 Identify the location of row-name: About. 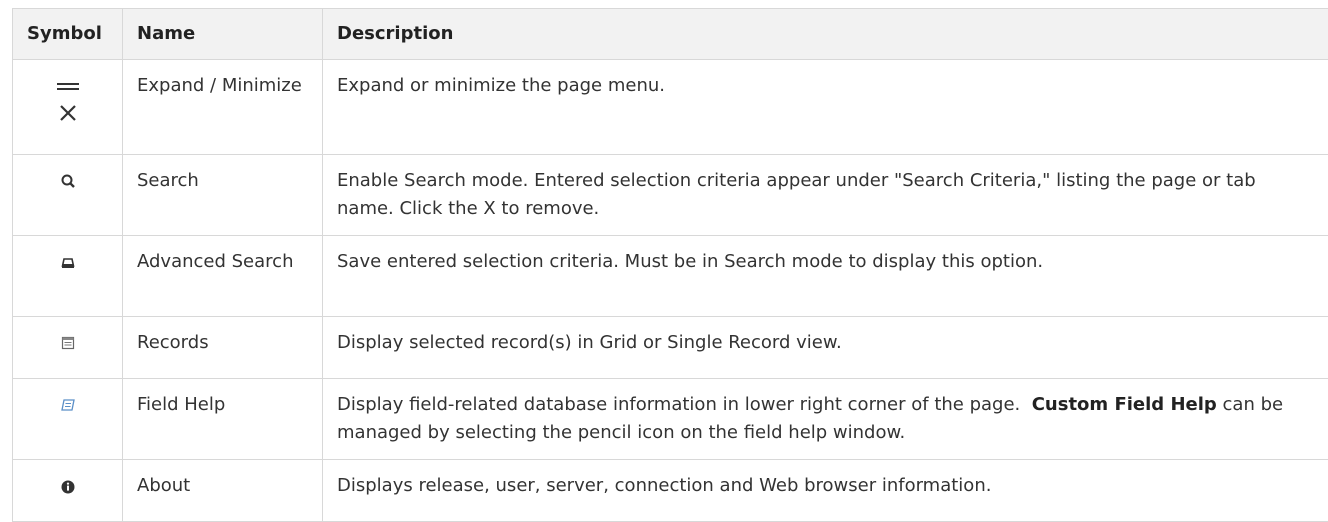
(223, 491).